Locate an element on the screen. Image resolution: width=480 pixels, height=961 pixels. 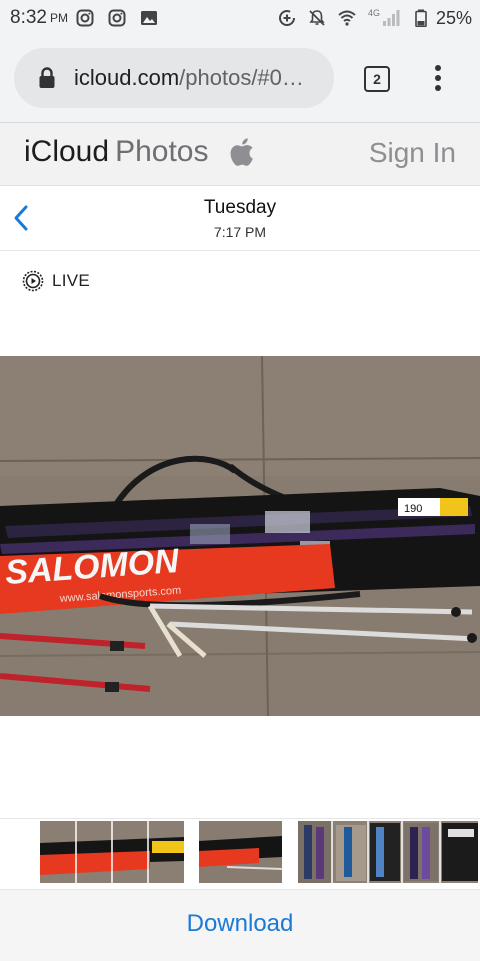
browser-toolbar: icloud.com/photos/#0… 2 is located at coordinates (240, 79).